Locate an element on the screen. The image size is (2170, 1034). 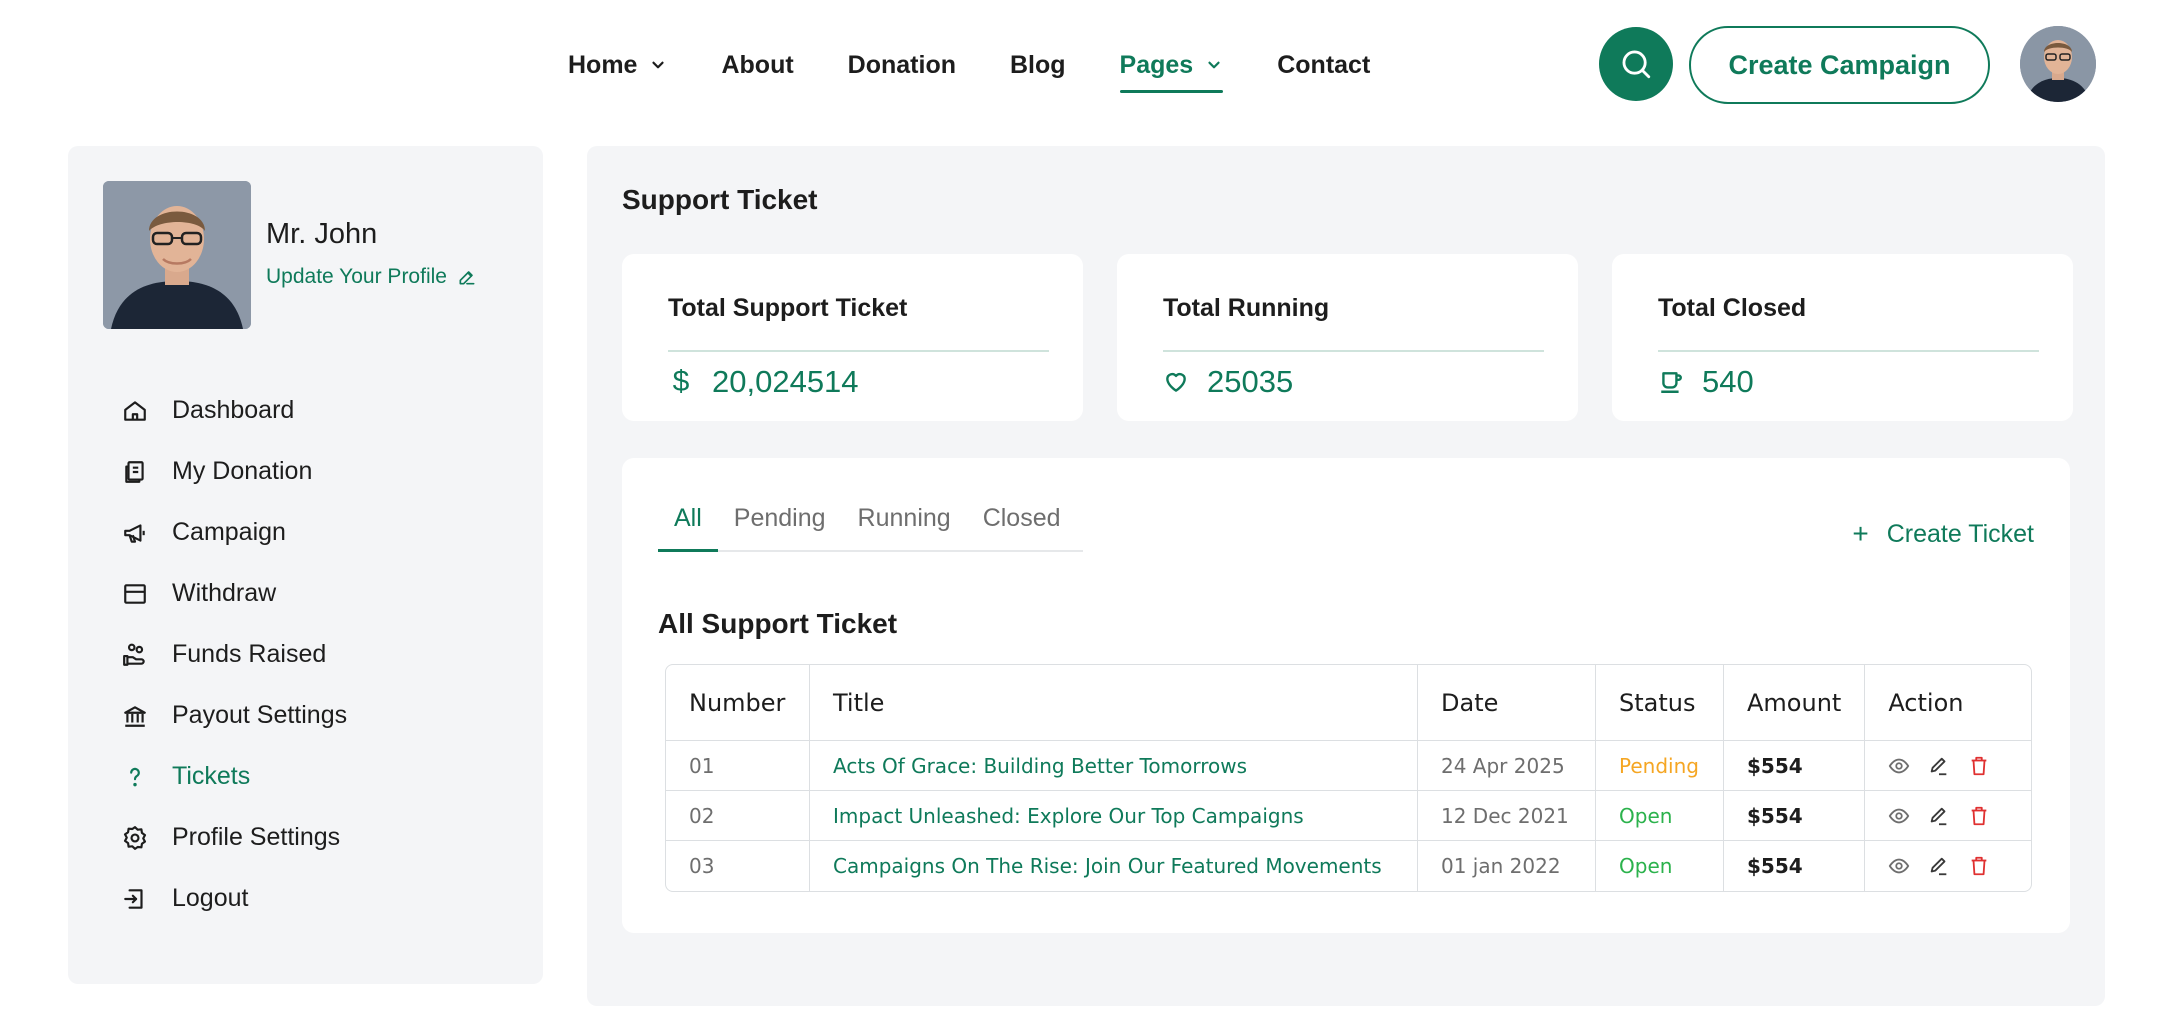
nav-item-home: Home is located at coordinates (617, 65).